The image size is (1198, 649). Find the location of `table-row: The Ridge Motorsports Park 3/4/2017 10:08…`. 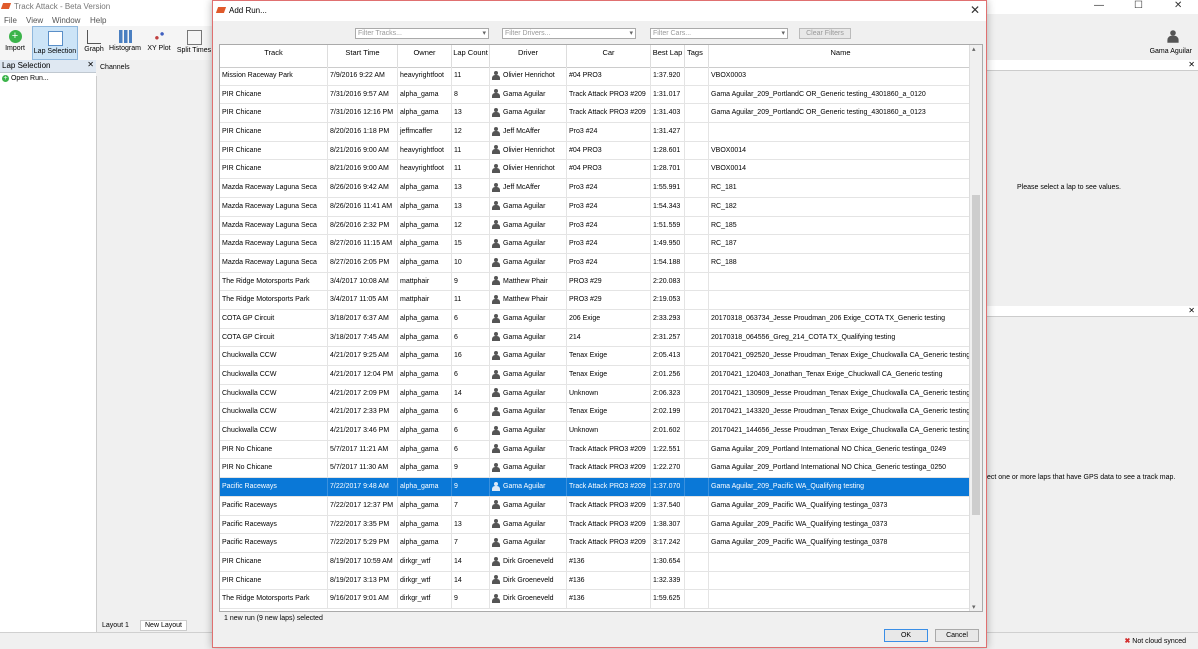

table-row: The Ridge Motorsports Park 3/4/2017 10:08… is located at coordinates (596, 282).